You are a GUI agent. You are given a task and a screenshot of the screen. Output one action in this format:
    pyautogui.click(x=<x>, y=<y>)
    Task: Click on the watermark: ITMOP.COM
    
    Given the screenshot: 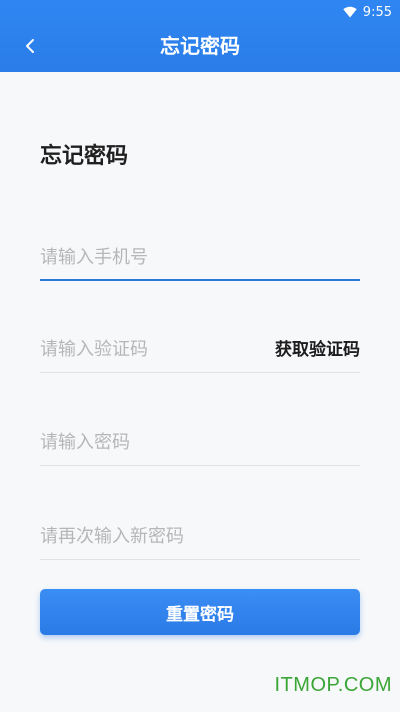 What is the action you would take?
    pyautogui.click(x=333, y=685)
    